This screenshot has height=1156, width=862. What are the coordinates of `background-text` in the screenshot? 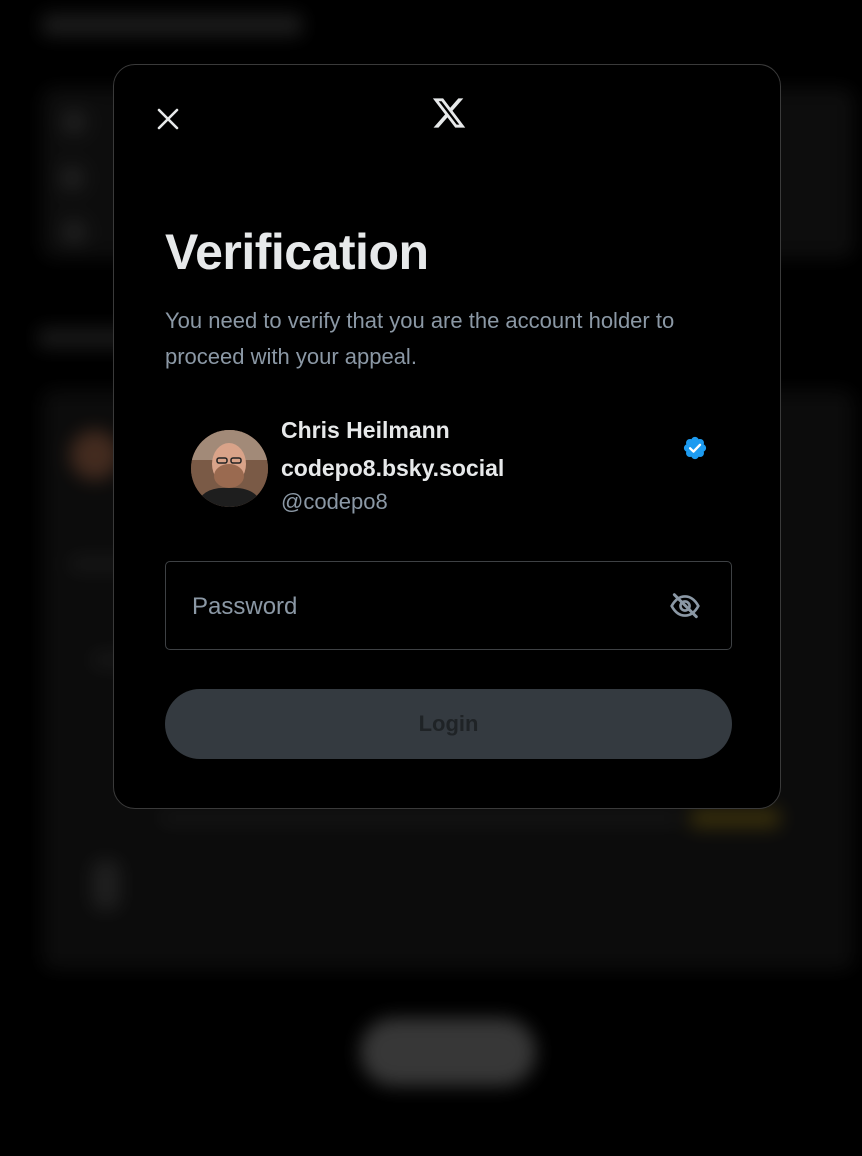 It's located at (420, 818).